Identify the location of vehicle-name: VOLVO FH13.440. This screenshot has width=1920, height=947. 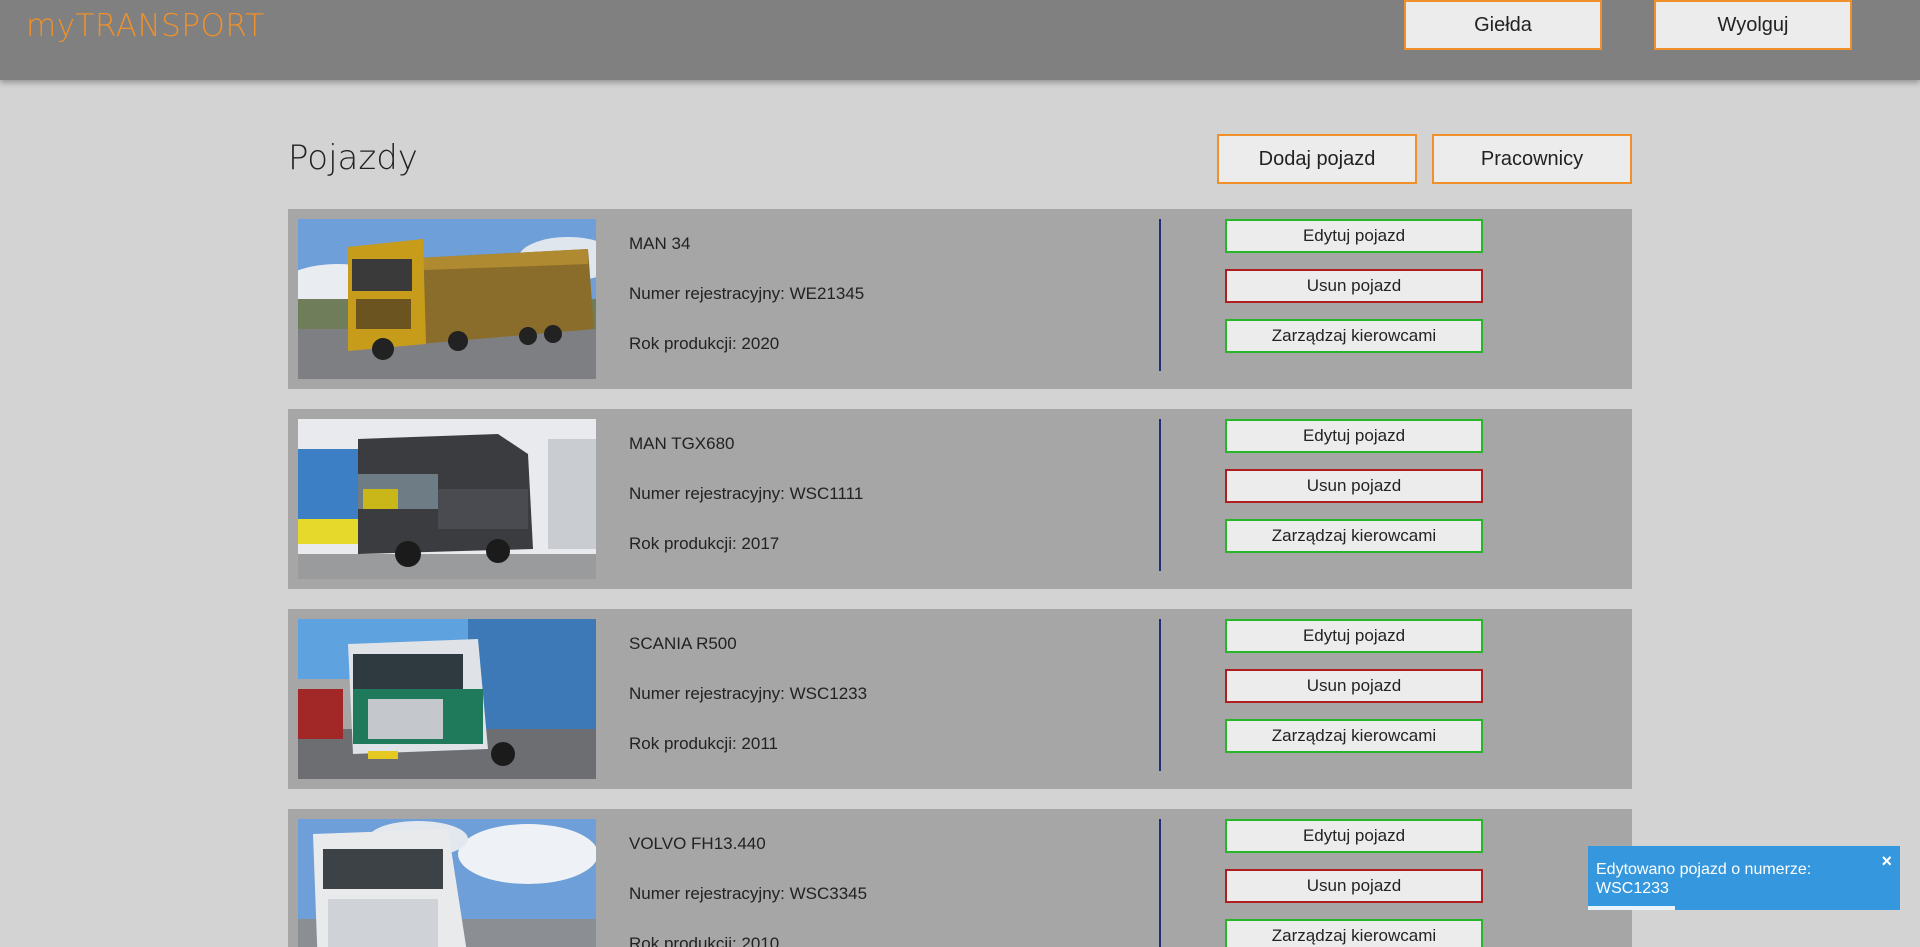
(697, 843).